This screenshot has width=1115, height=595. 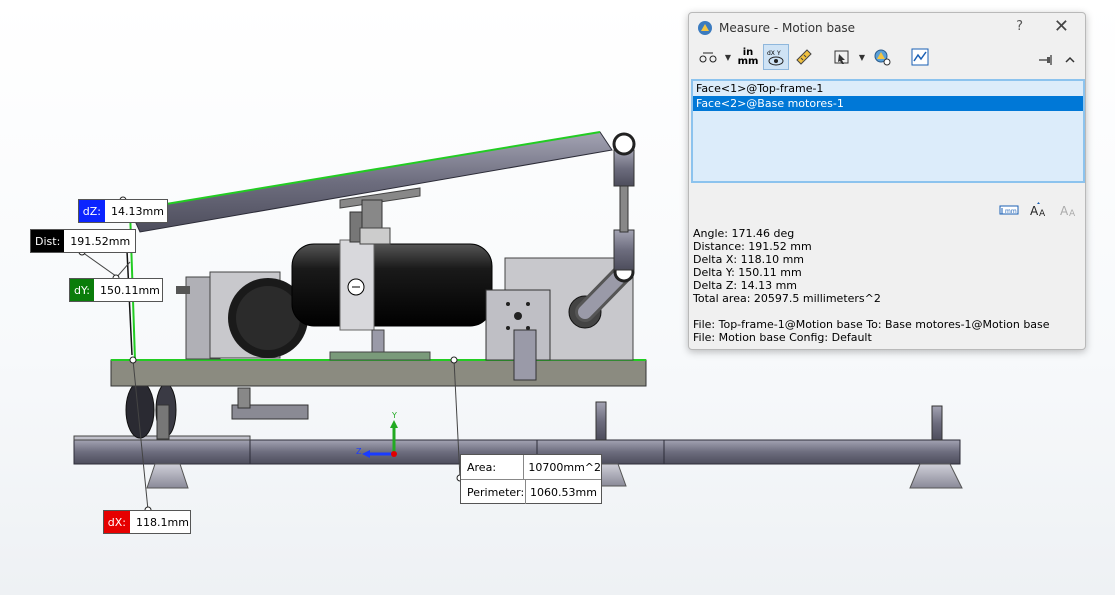 What do you see at coordinates (531, 479) in the screenshot?
I see `area-callout: Area: 10700mm^2 Perimeter: 1060.53mm` at bounding box center [531, 479].